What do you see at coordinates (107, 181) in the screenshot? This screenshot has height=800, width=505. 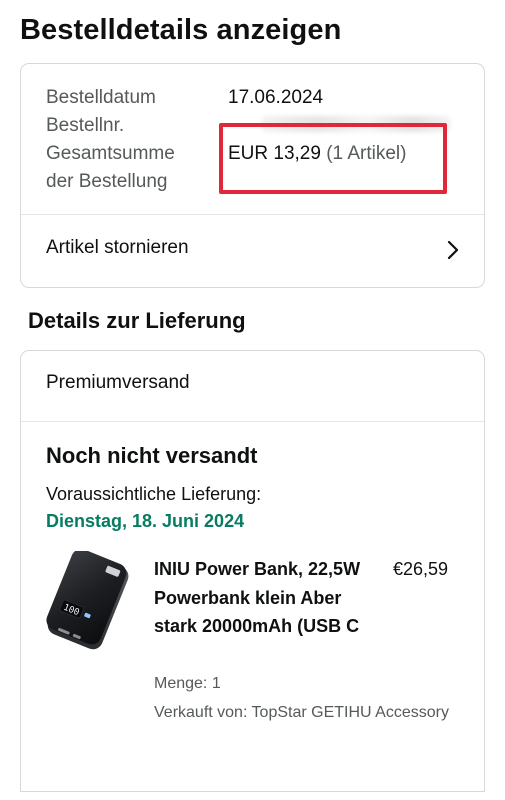 I see `order-total-label-line2: der Bestellung` at bounding box center [107, 181].